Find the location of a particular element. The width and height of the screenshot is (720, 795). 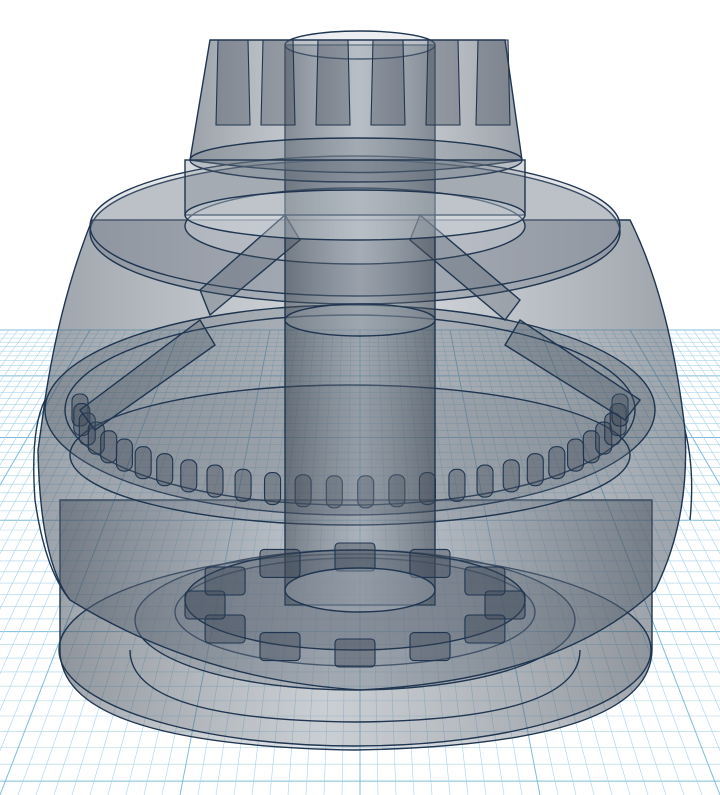

top-knob is located at coordinates (355, 140).